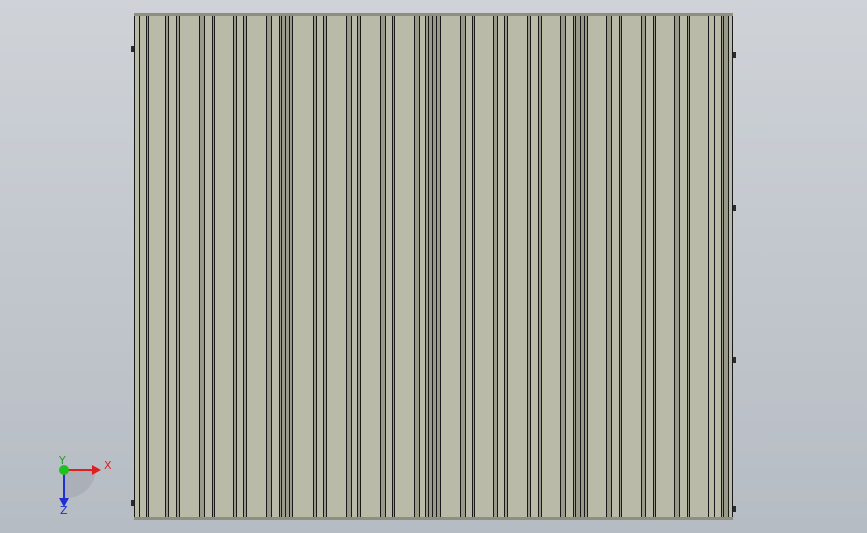 The height and width of the screenshot is (533, 867). What do you see at coordinates (64, 510) in the screenshot?
I see `z-axis-label: Z` at bounding box center [64, 510].